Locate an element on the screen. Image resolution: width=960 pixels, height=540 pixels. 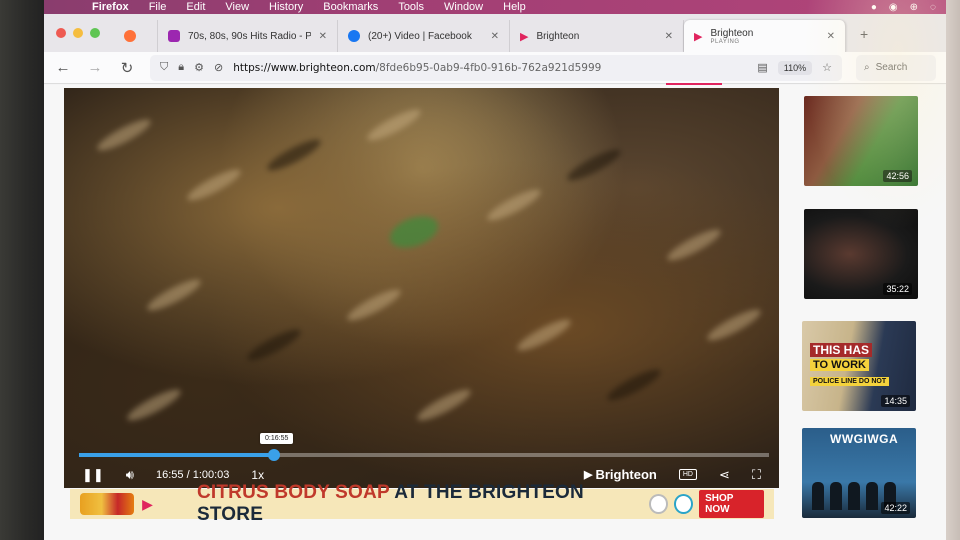
menu-bookmarks: Bookmarks is located at coordinates (350, 7).